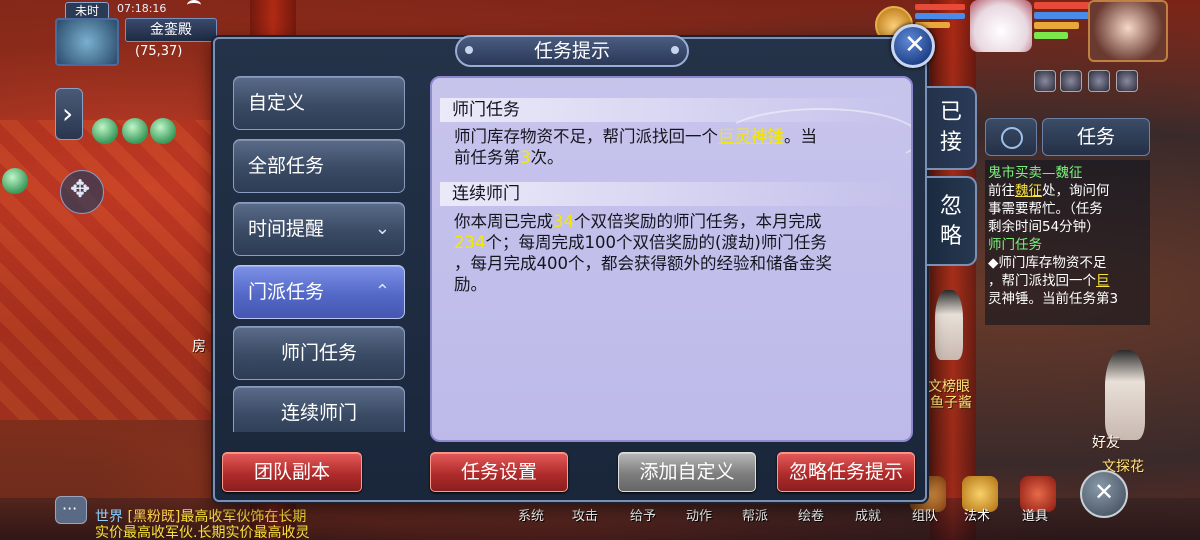  Describe the element at coordinates (846, 472) in the screenshot. I see `ignore-task-hint-button: 忽略任务提示` at that location.